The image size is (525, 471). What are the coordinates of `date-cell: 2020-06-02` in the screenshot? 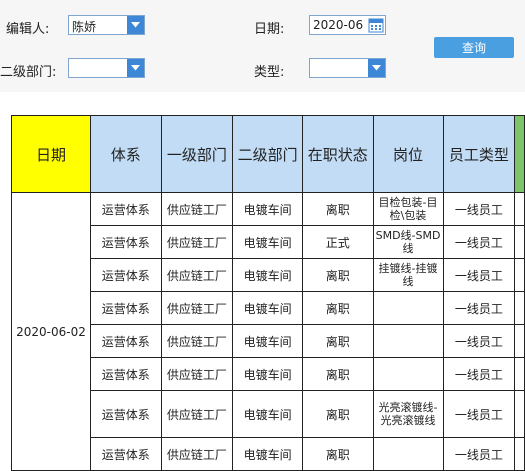 It's located at (51, 331).